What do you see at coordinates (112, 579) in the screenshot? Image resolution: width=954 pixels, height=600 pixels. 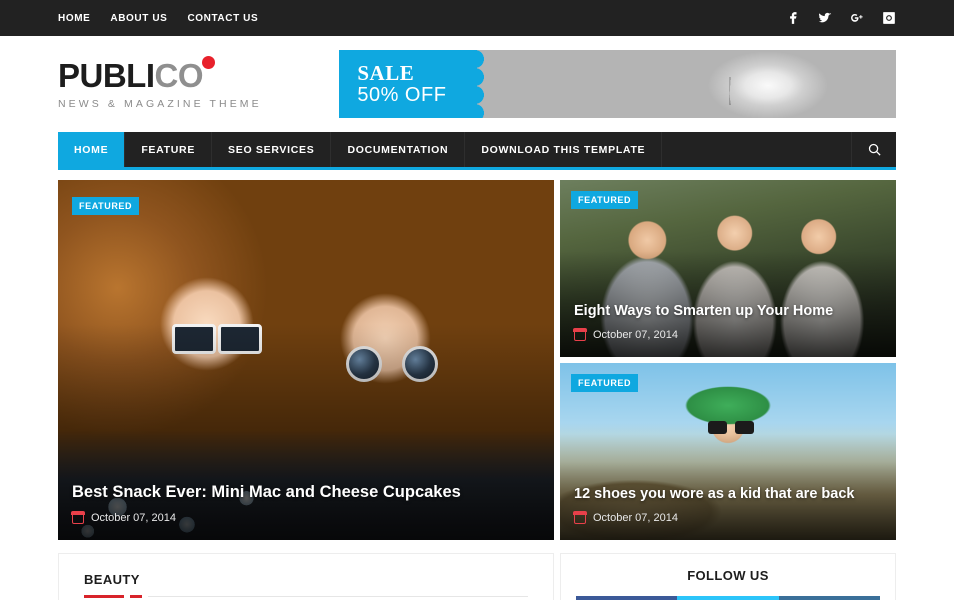 I see `beauty-section-title: BEAUTY` at bounding box center [112, 579].